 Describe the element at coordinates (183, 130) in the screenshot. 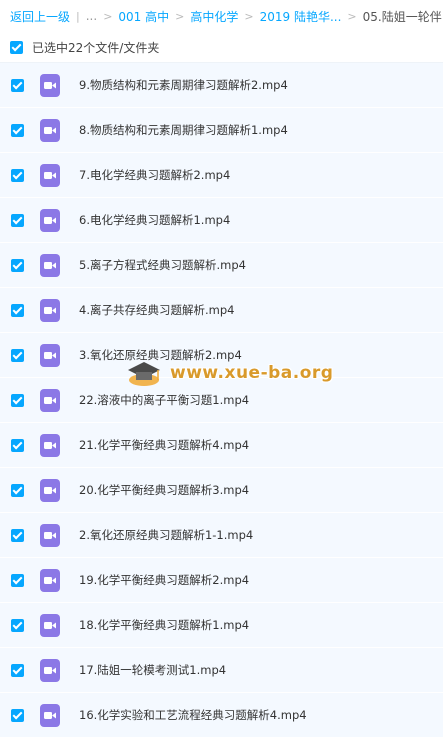

I see `file-name: 8.物质结构和元素周期律习题解析1.mp4` at that location.